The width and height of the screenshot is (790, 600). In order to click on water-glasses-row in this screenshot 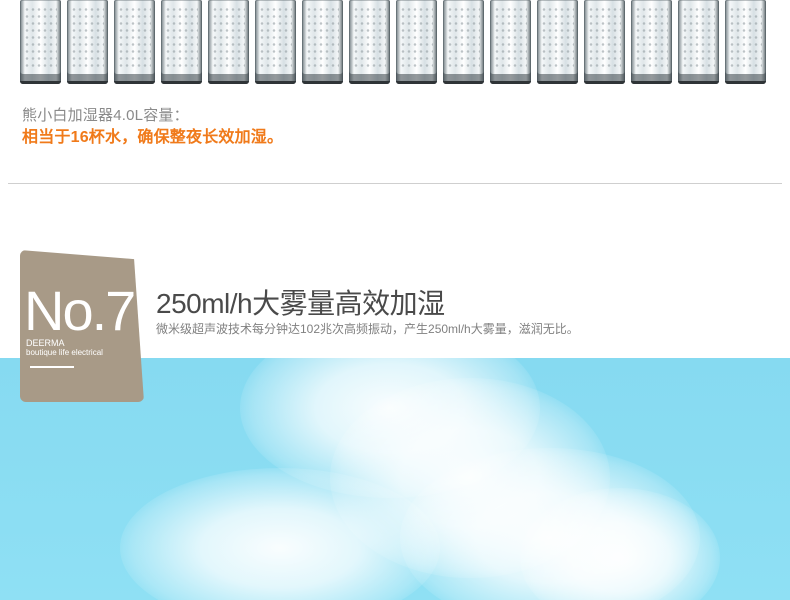, I will do `click(405, 43)`.